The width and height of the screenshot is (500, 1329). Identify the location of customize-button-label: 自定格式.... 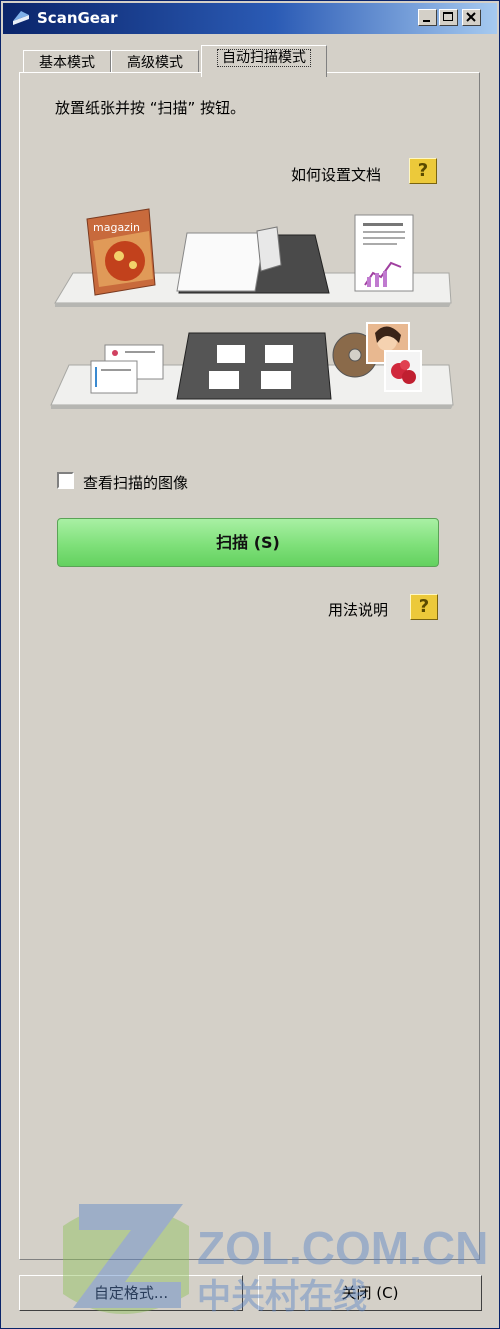
(131, 1293).